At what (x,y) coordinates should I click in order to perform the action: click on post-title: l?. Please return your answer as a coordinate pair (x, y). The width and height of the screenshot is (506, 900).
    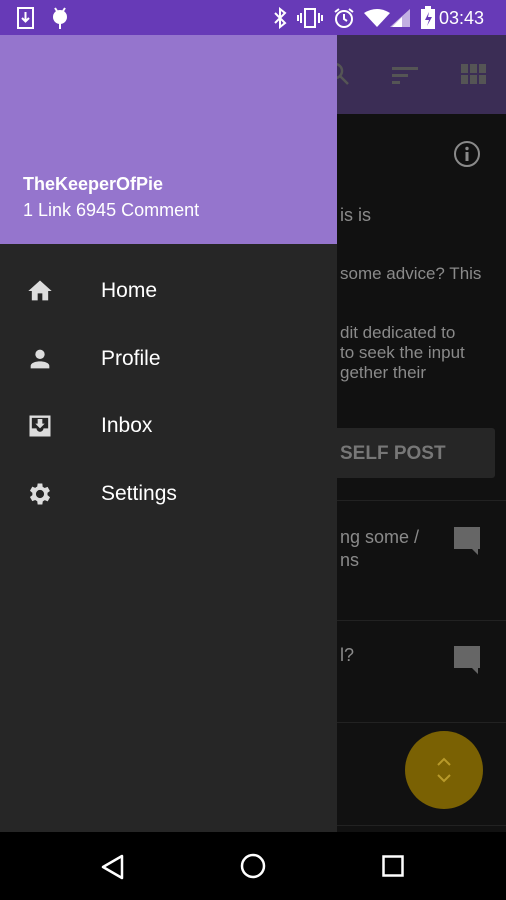
    Looking at the image, I should click on (347, 655).